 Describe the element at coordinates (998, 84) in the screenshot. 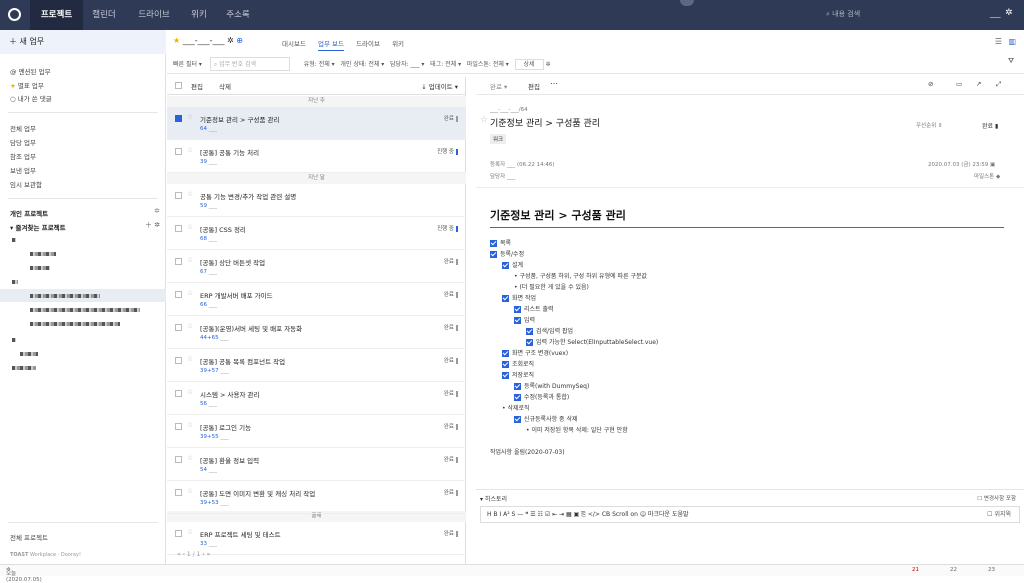

I see `expand-icon: ⤢` at that location.